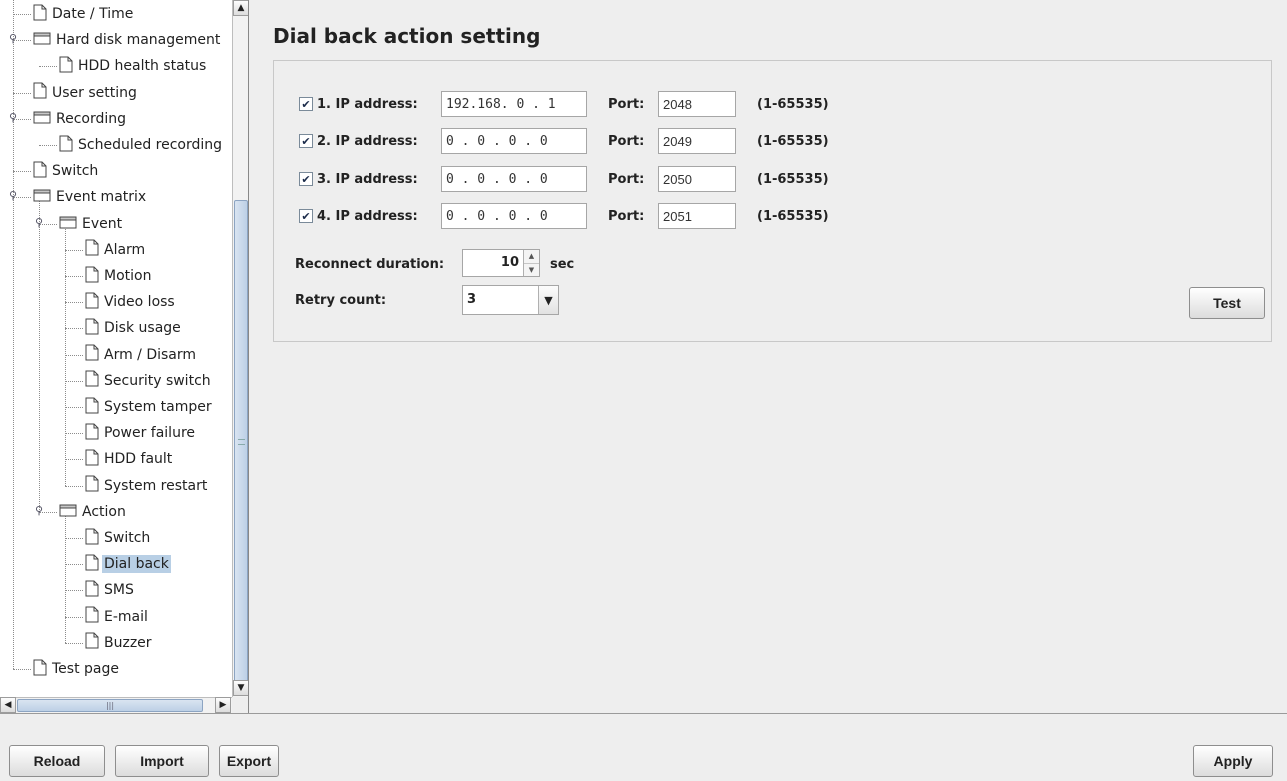 This screenshot has height=781, width=1287. I want to click on tree-item: E-mail, so click(117, 617).